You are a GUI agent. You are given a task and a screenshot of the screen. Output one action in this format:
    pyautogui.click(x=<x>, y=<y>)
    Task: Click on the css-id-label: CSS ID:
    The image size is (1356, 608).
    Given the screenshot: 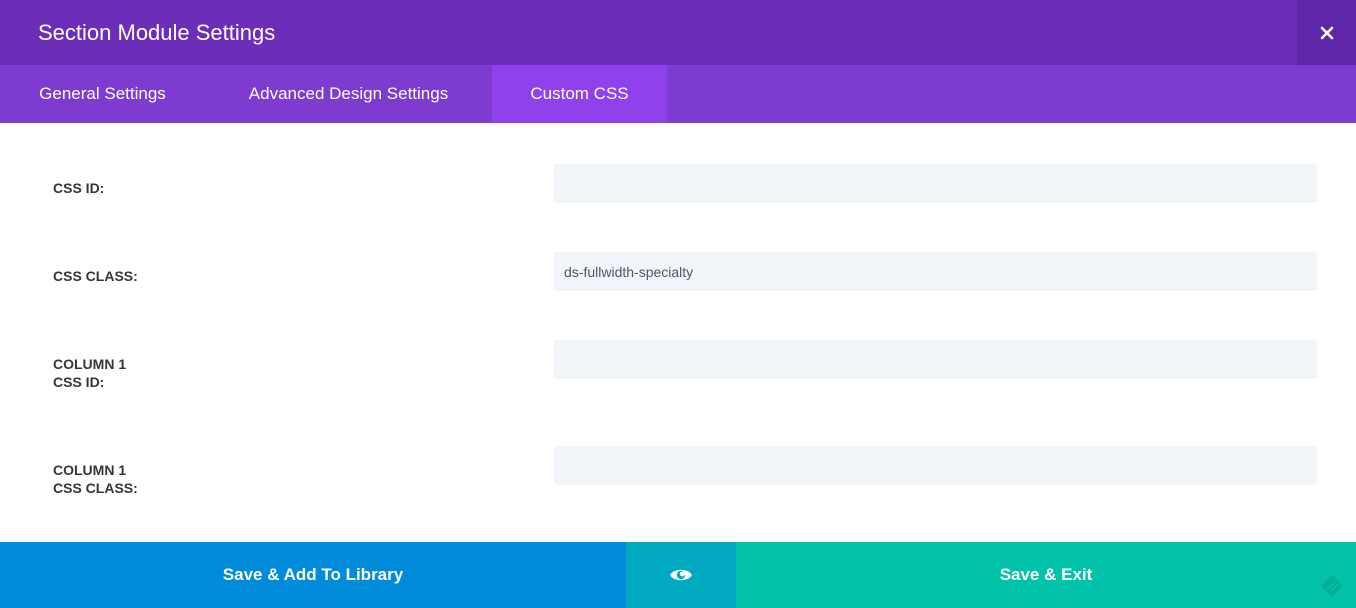 What is the action you would take?
    pyautogui.click(x=78, y=188)
    